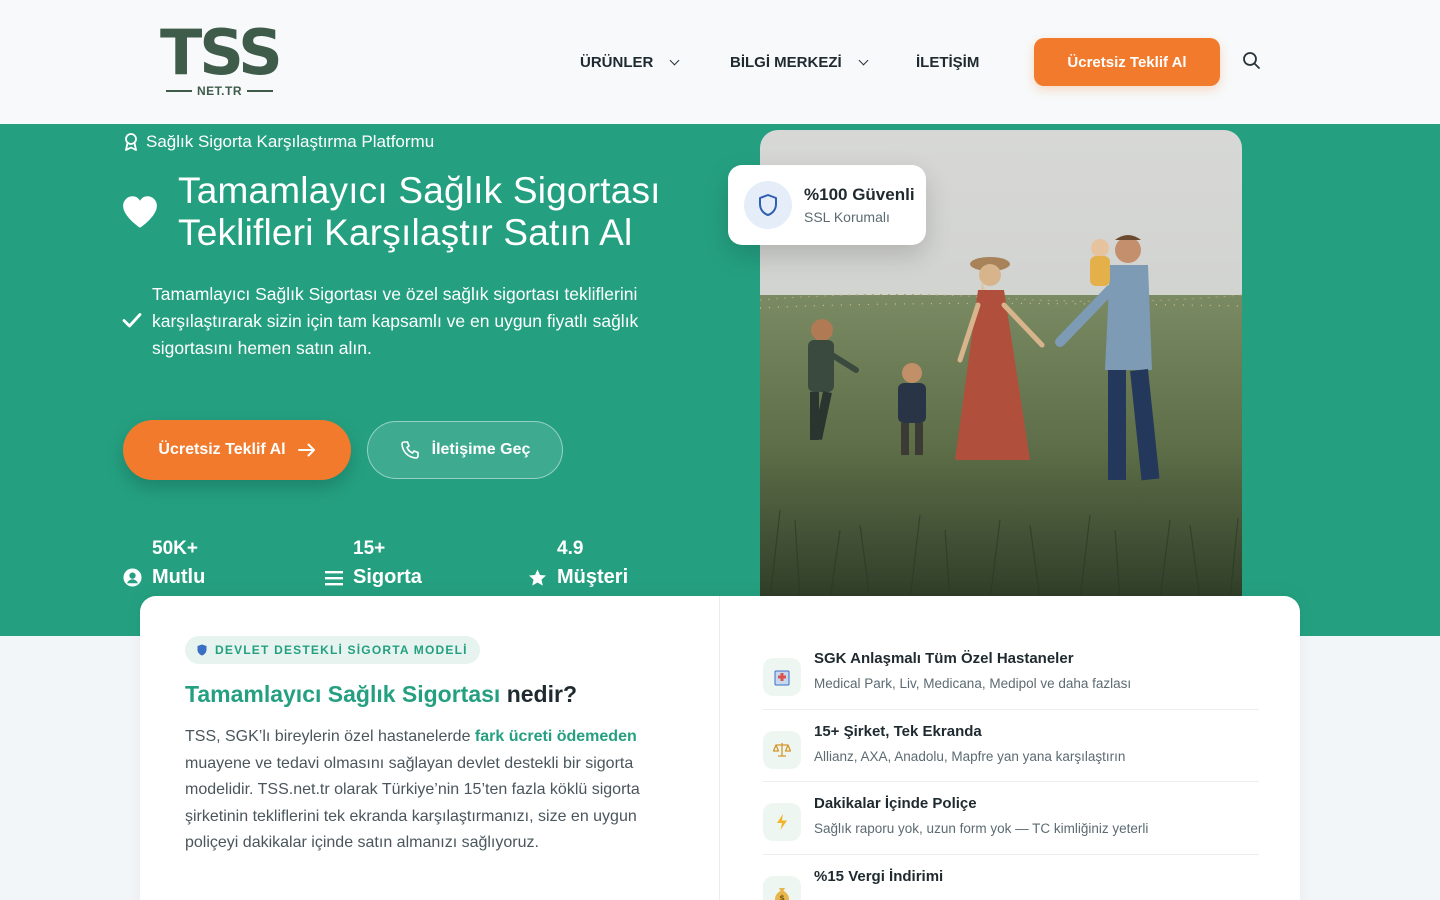 Image resolution: width=1440 pixels, height=900 pixels. What do you see at coordinates (782, 888) in the screenshot?
I see `money-bag-icon: $` at bounding box center [782, 888].